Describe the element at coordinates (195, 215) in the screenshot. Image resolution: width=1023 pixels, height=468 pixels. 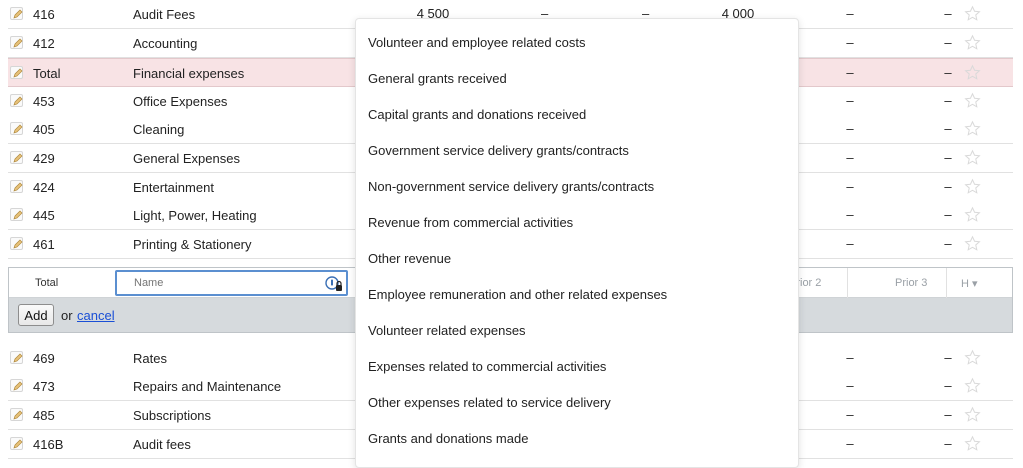
I see `account-name: Light, Power, Heating` at that location.